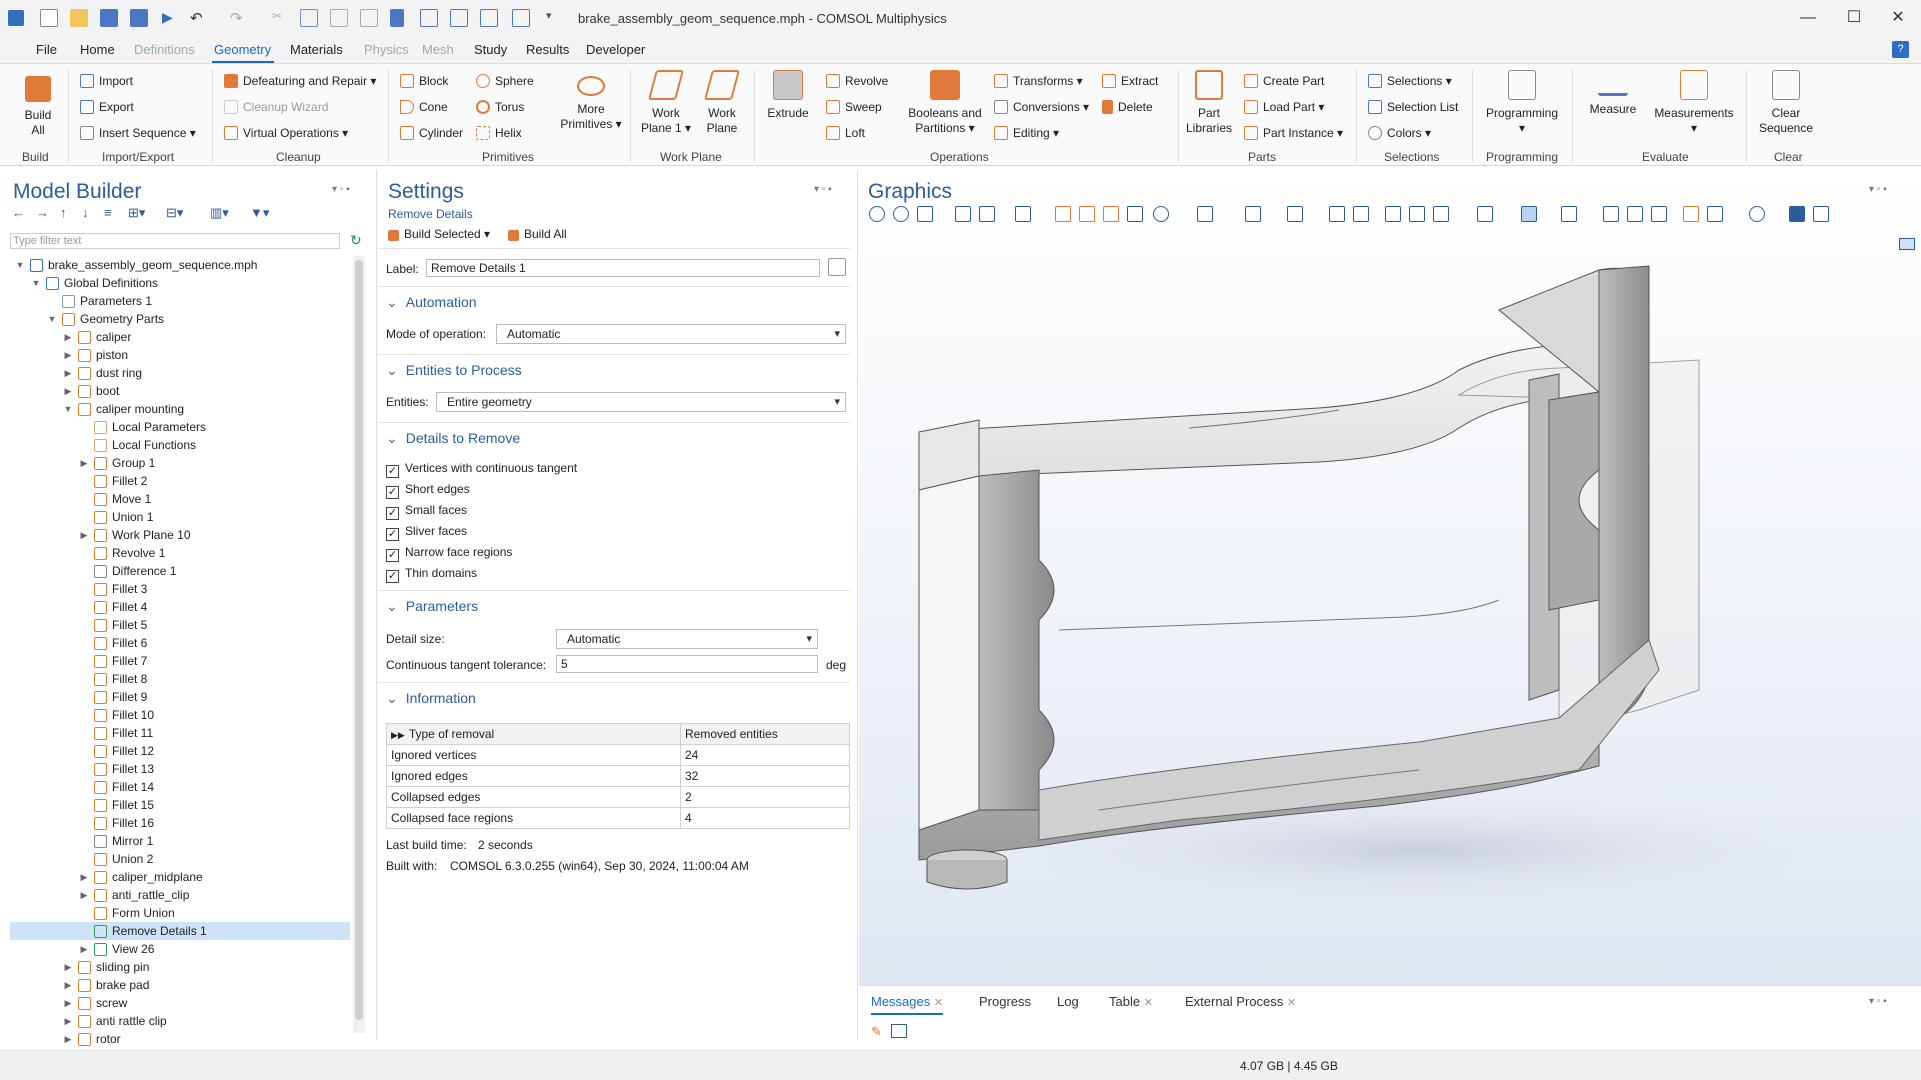 Image resolution: width=1921 pixels, height=1080 pixels. I want to click on tolerance-field: 5, so click(687, 664).